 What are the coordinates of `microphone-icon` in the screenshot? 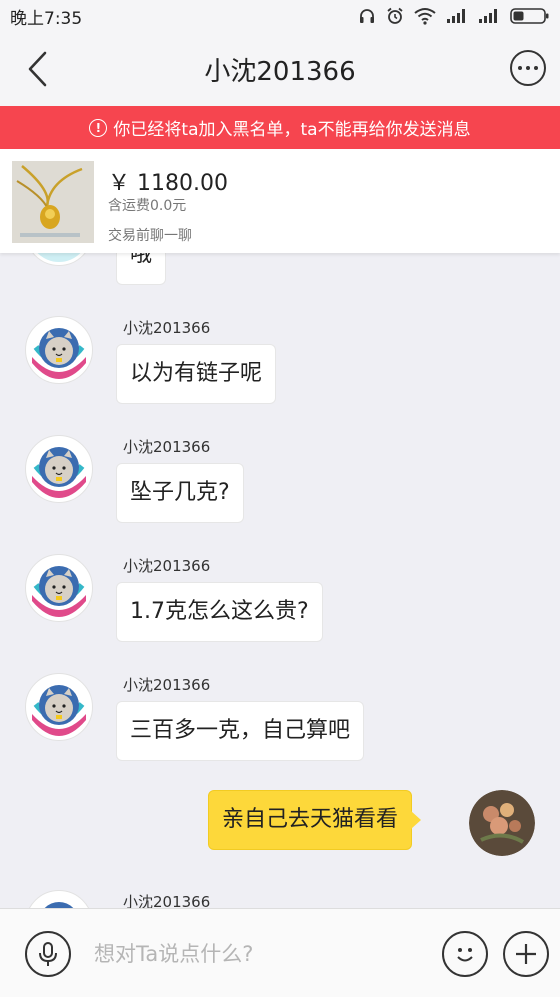 It's located at (48, 954).